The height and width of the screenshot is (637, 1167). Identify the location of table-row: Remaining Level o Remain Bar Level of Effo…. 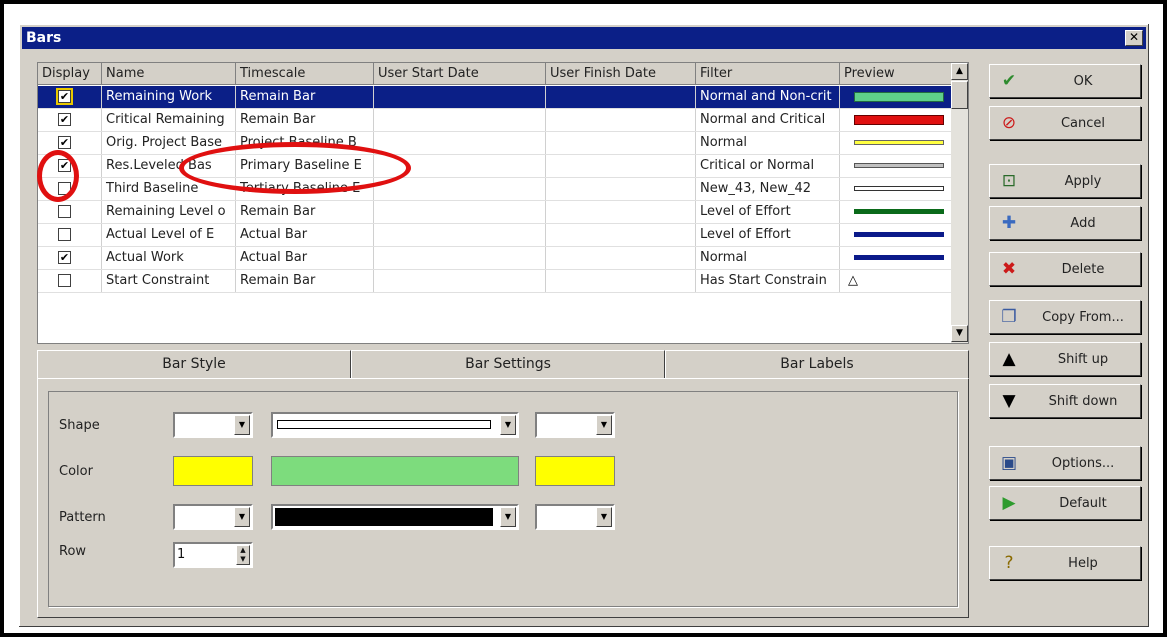
(495, 212).